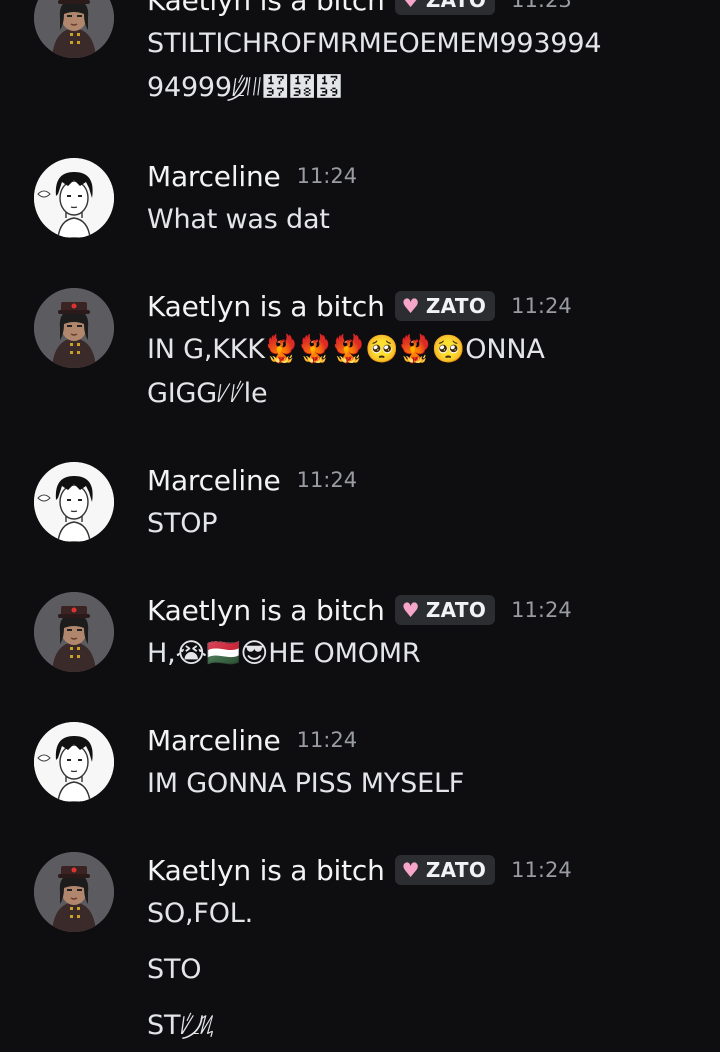  What do you see at coordinates (238, 219) in the screenshot?
I see `message-text: What was dat` at bounding box center [238, 219].